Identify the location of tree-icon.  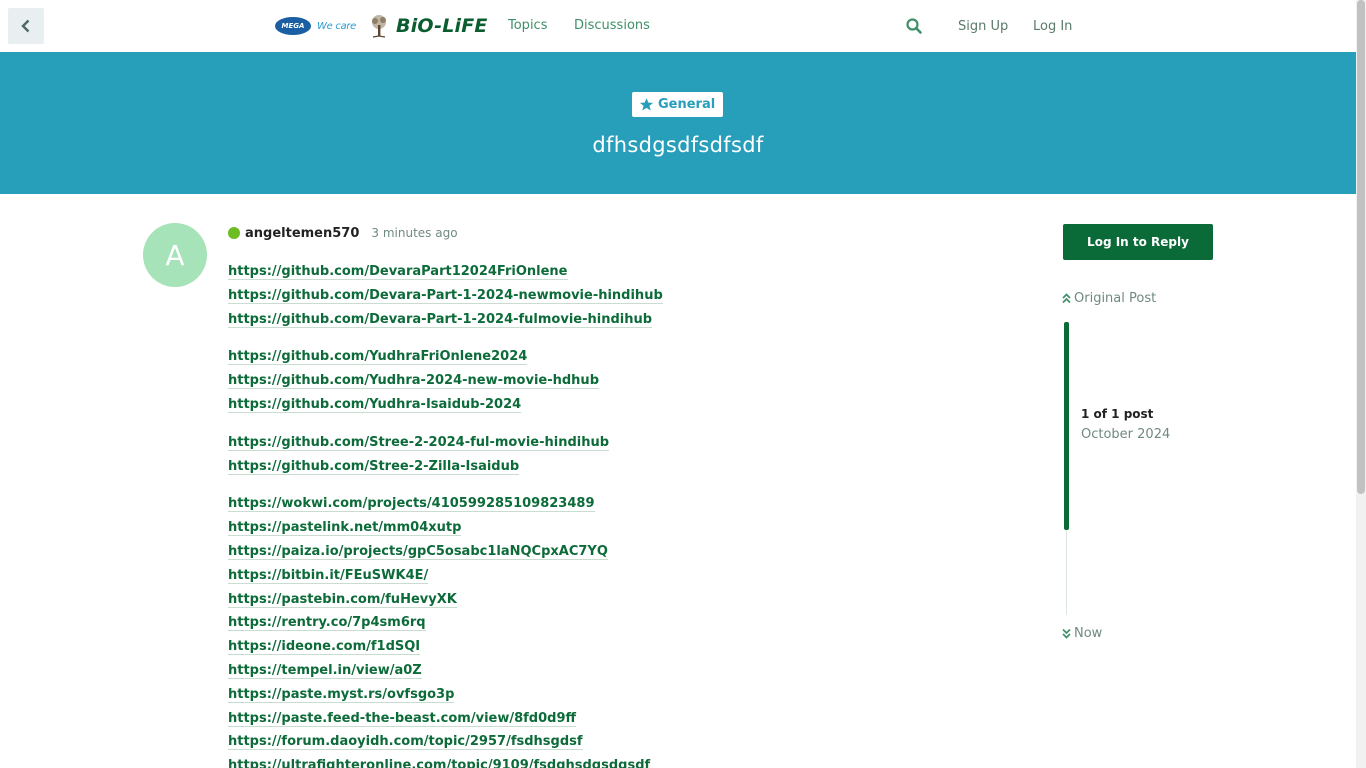
(379, 26).